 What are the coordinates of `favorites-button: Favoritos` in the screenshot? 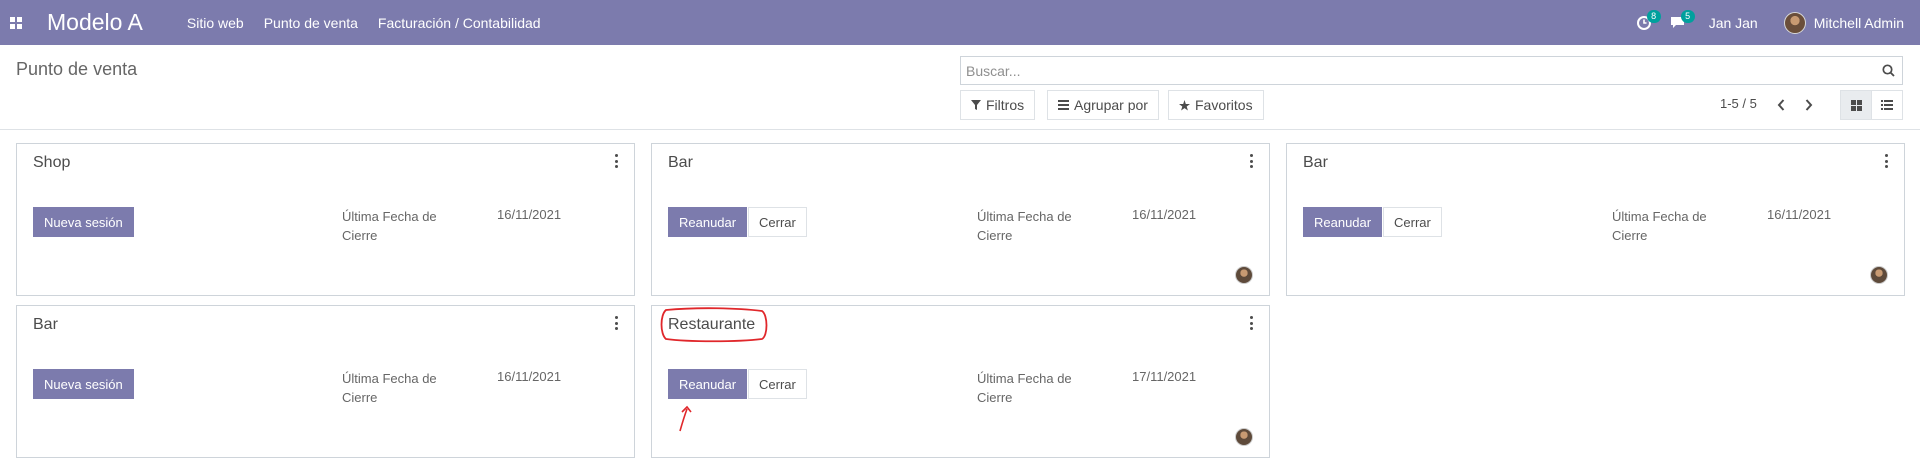 It's located at (1216, 105).